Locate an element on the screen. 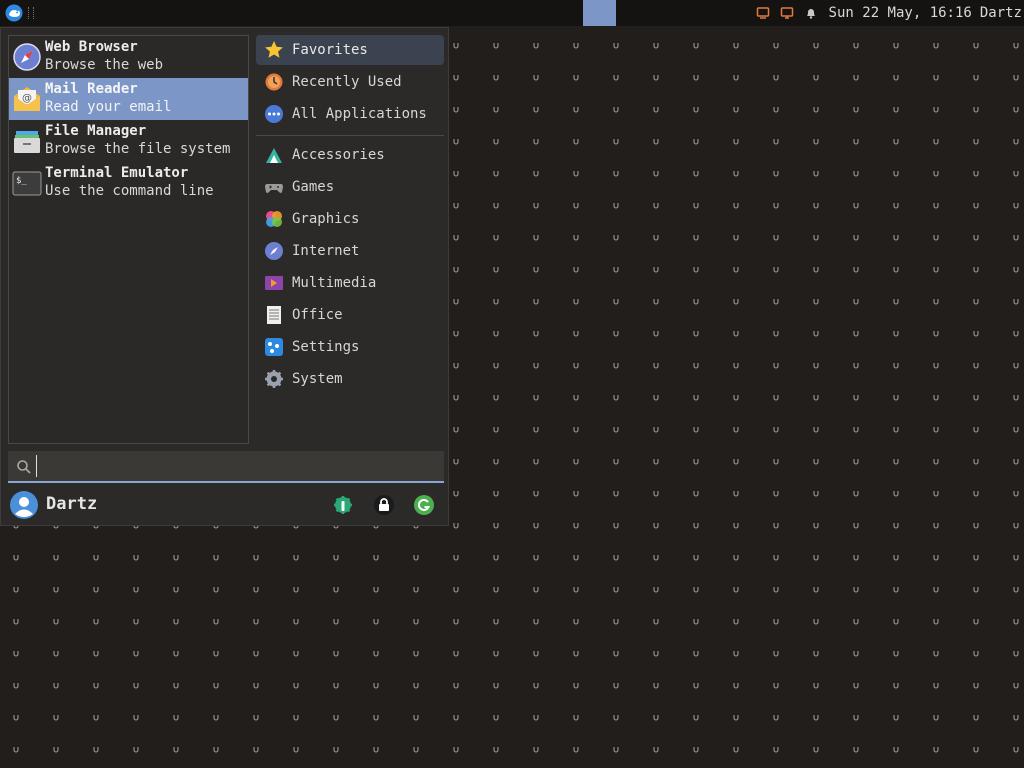  lock-screen-icon is located at coordinates (384, 505).